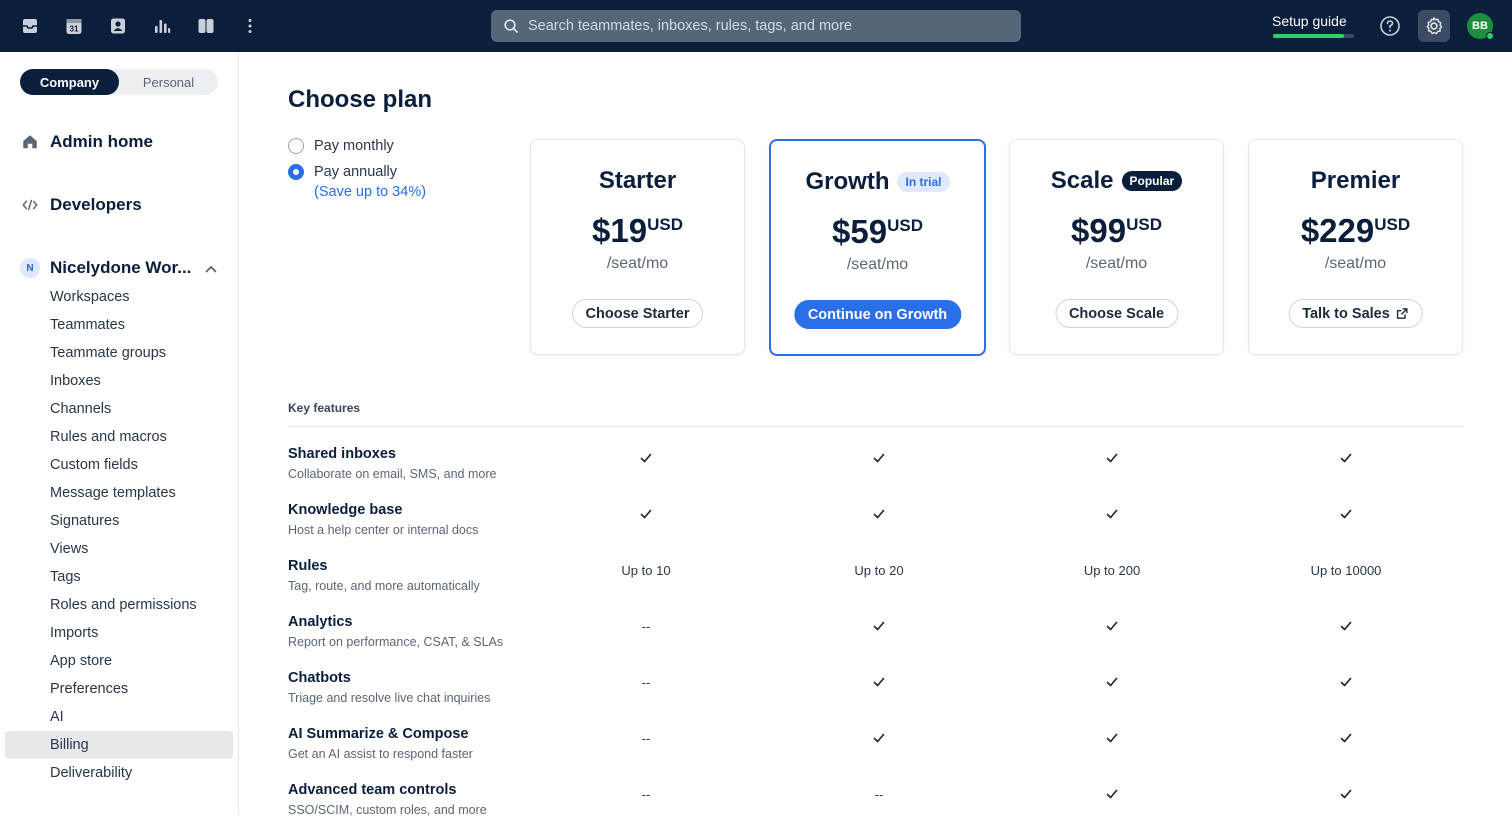  Describe the element at coordinates (923, 182) in the screenshot. I see `in-trial-badge: In trial` at that location.